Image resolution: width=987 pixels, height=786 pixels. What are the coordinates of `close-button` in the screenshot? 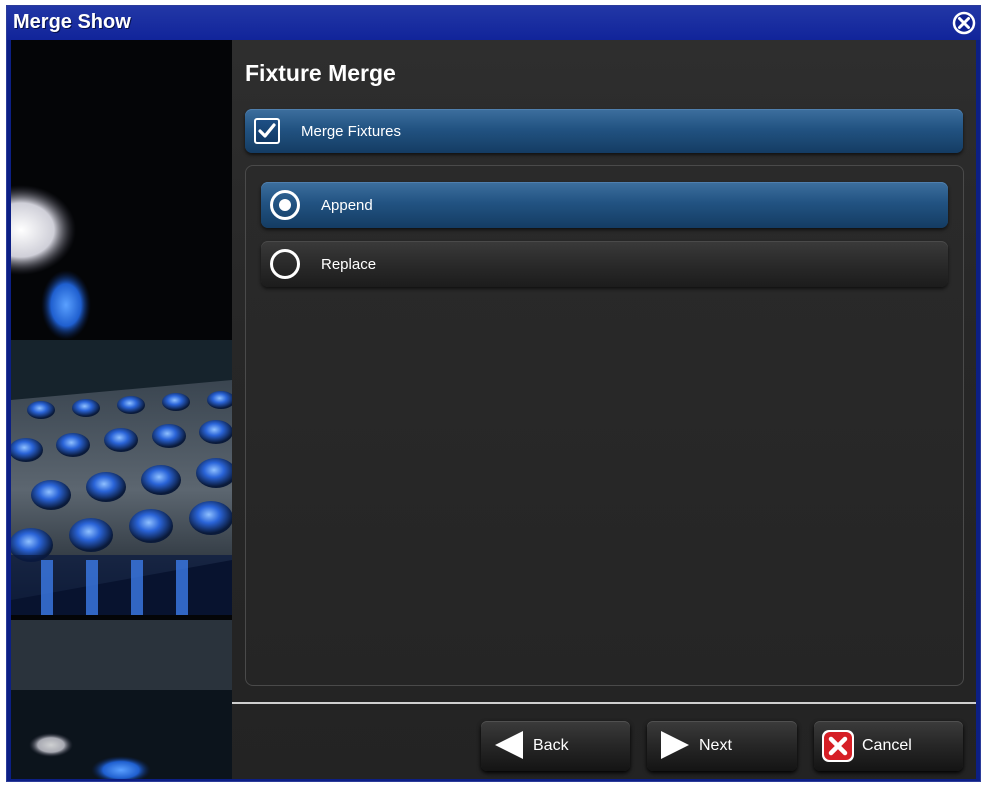 It's located at (964, 23).